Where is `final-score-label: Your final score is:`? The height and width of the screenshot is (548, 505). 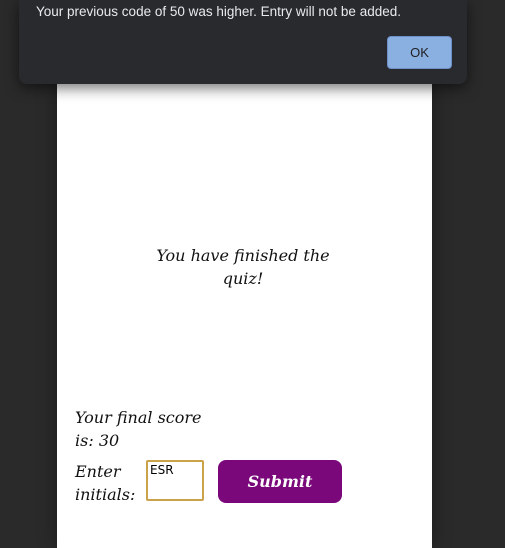 final-score-label: Your final score is: is located at coordinates (138, 429).